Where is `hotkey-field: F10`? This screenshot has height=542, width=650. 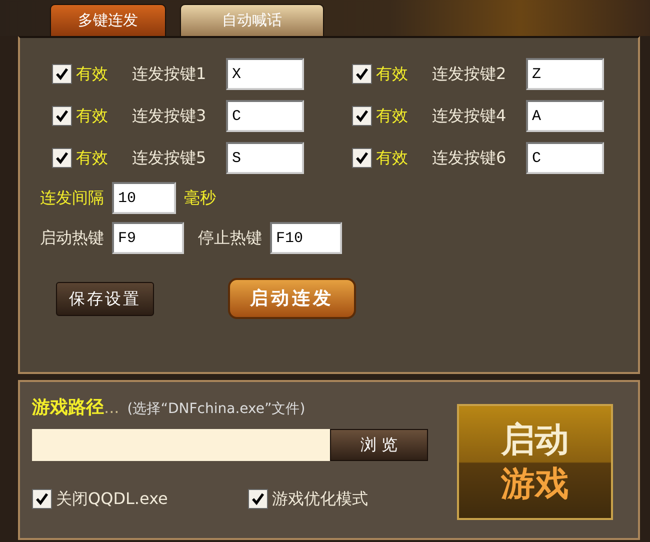
hotkey-field: F10 is located at coordinates (306, 238).